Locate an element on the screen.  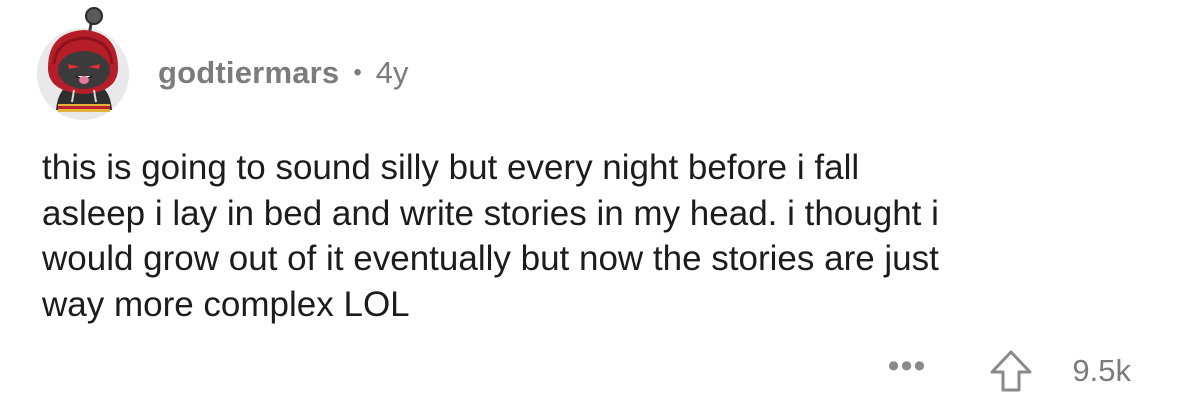
snoo-avatar-icon is located at coordinates (83, 63).